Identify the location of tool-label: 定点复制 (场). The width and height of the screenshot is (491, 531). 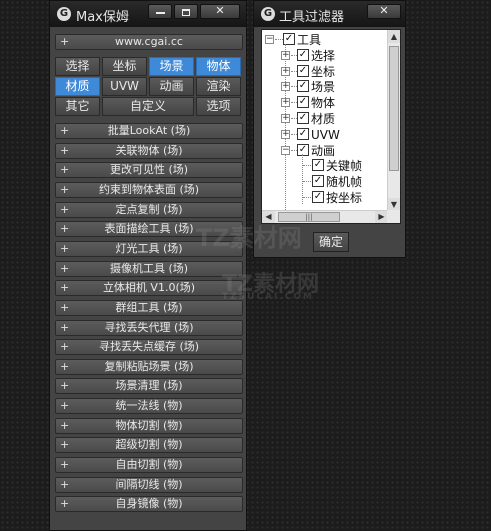
(149, 209).